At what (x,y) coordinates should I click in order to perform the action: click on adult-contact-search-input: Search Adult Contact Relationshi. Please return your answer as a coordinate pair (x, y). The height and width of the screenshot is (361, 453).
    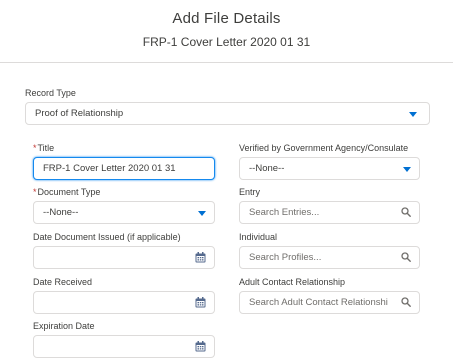
    Looking at the image, I should click on (329, 302).